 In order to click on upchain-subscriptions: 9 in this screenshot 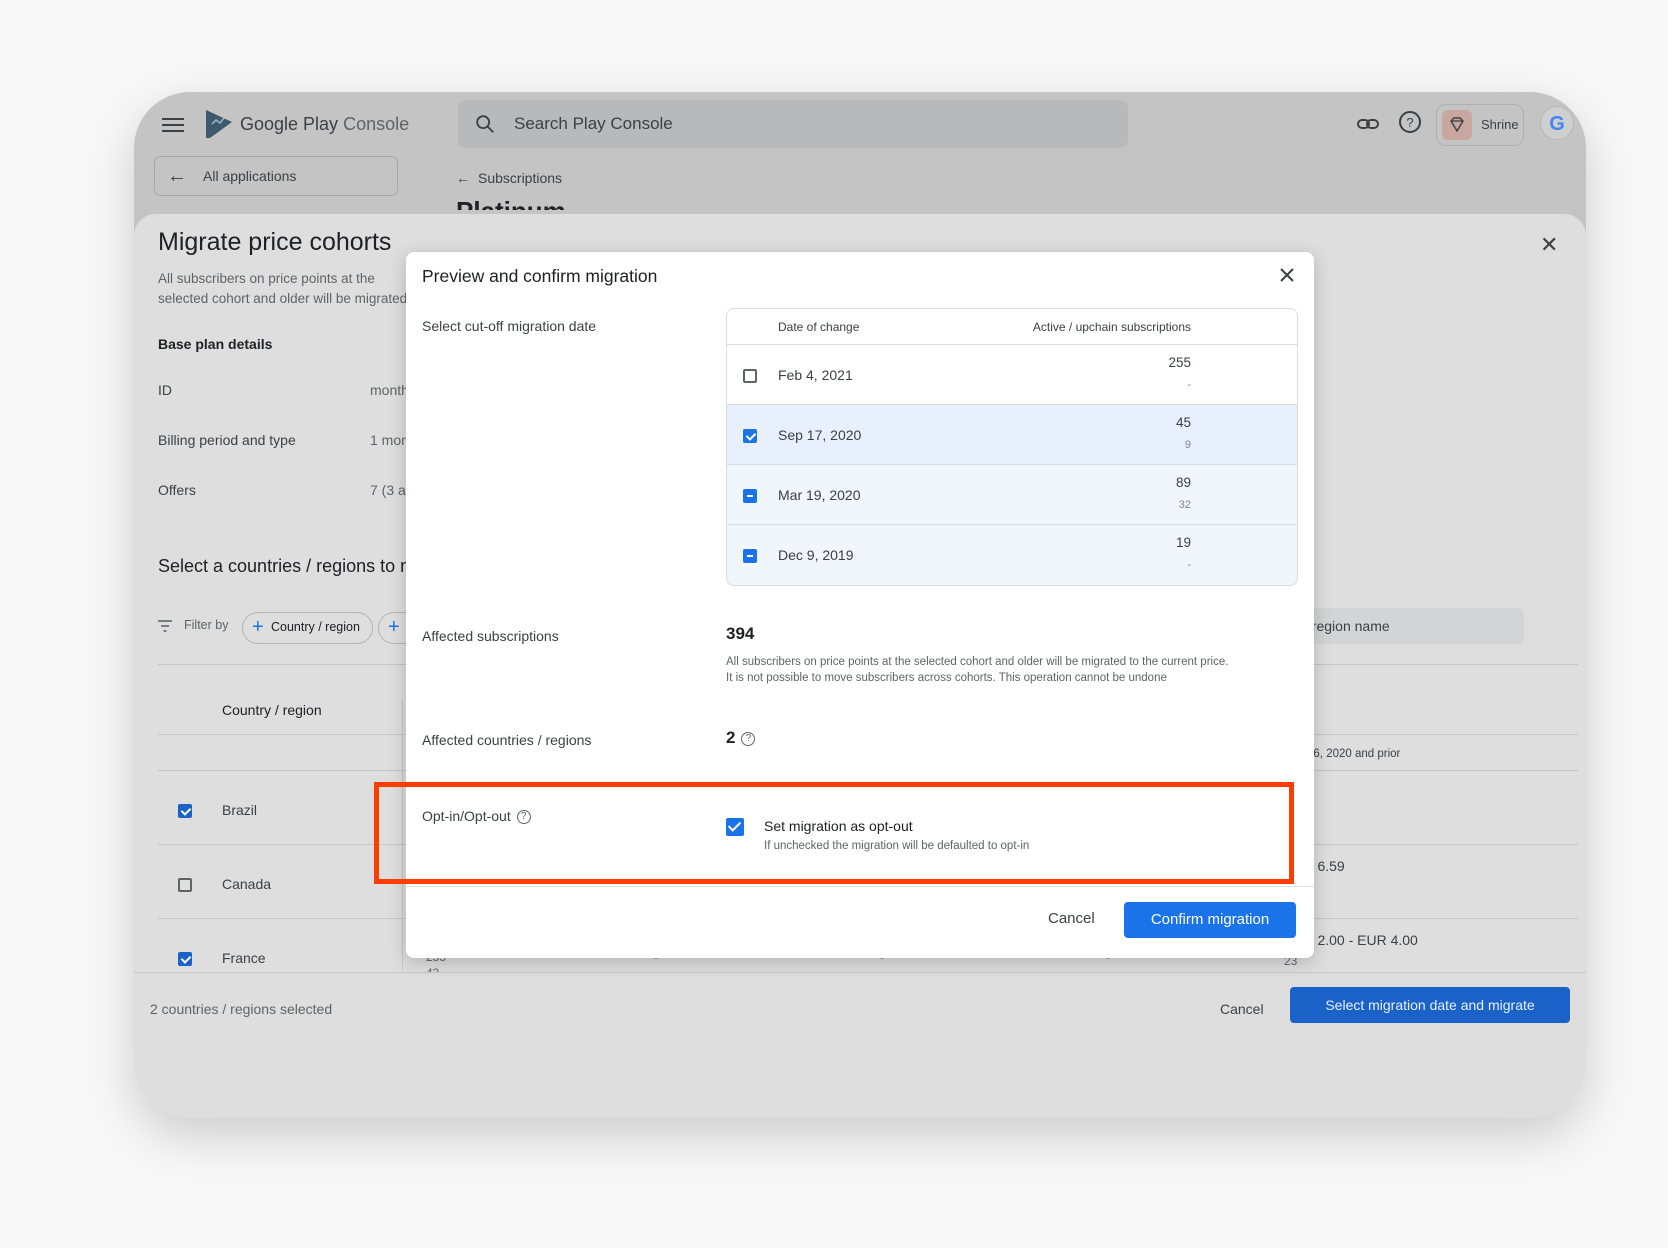, I will do `click(1187, 445)`.